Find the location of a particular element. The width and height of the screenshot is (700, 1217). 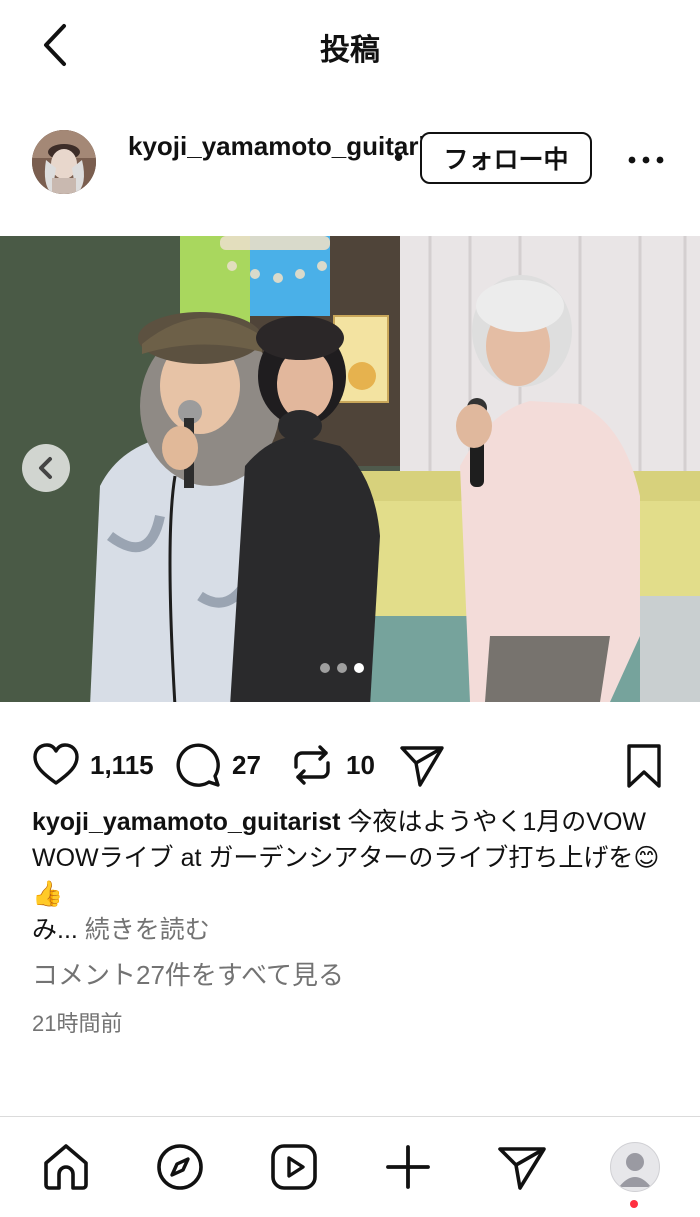

tab-explore is located at coordinates (180, 1167).